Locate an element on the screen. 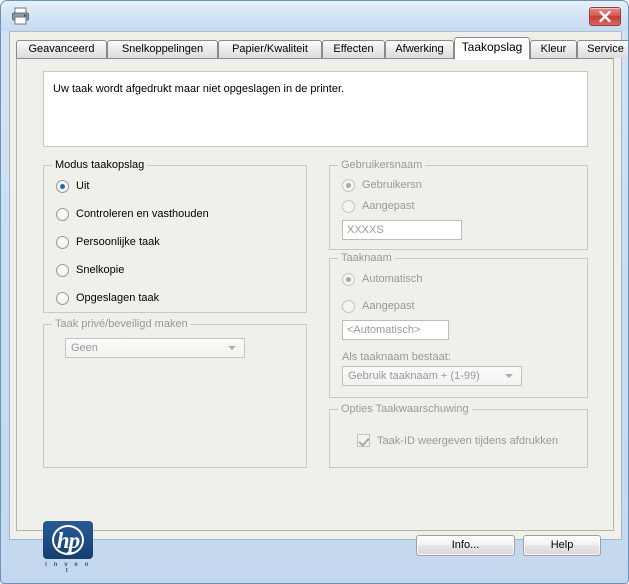 The height and width of the screenshot is (584, 629). job-name-exists-combo: Gebruik taaknaam + (1-99) is located at coordinates (432, 376).